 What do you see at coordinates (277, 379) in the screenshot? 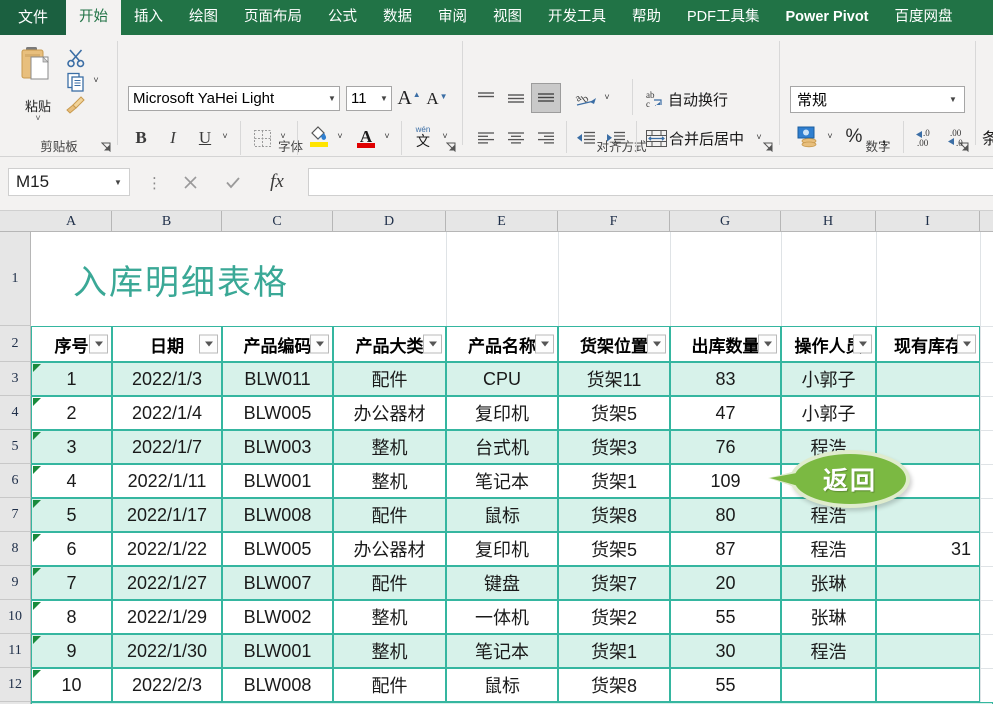
I see `table-cell: BLW011` at bounding box center [277, 379].